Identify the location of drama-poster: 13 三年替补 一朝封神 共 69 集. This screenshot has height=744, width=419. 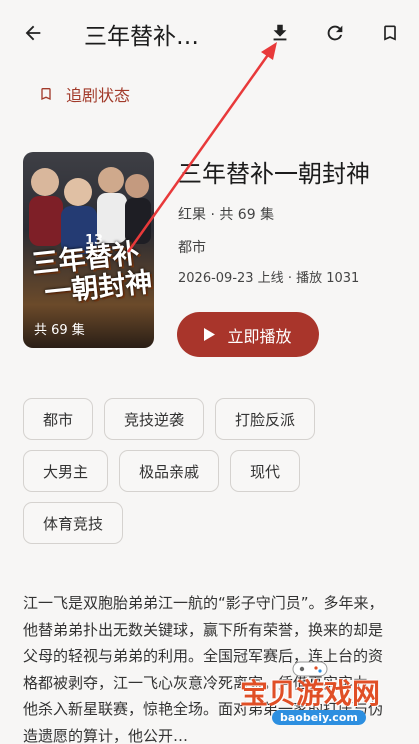
(88, 250).